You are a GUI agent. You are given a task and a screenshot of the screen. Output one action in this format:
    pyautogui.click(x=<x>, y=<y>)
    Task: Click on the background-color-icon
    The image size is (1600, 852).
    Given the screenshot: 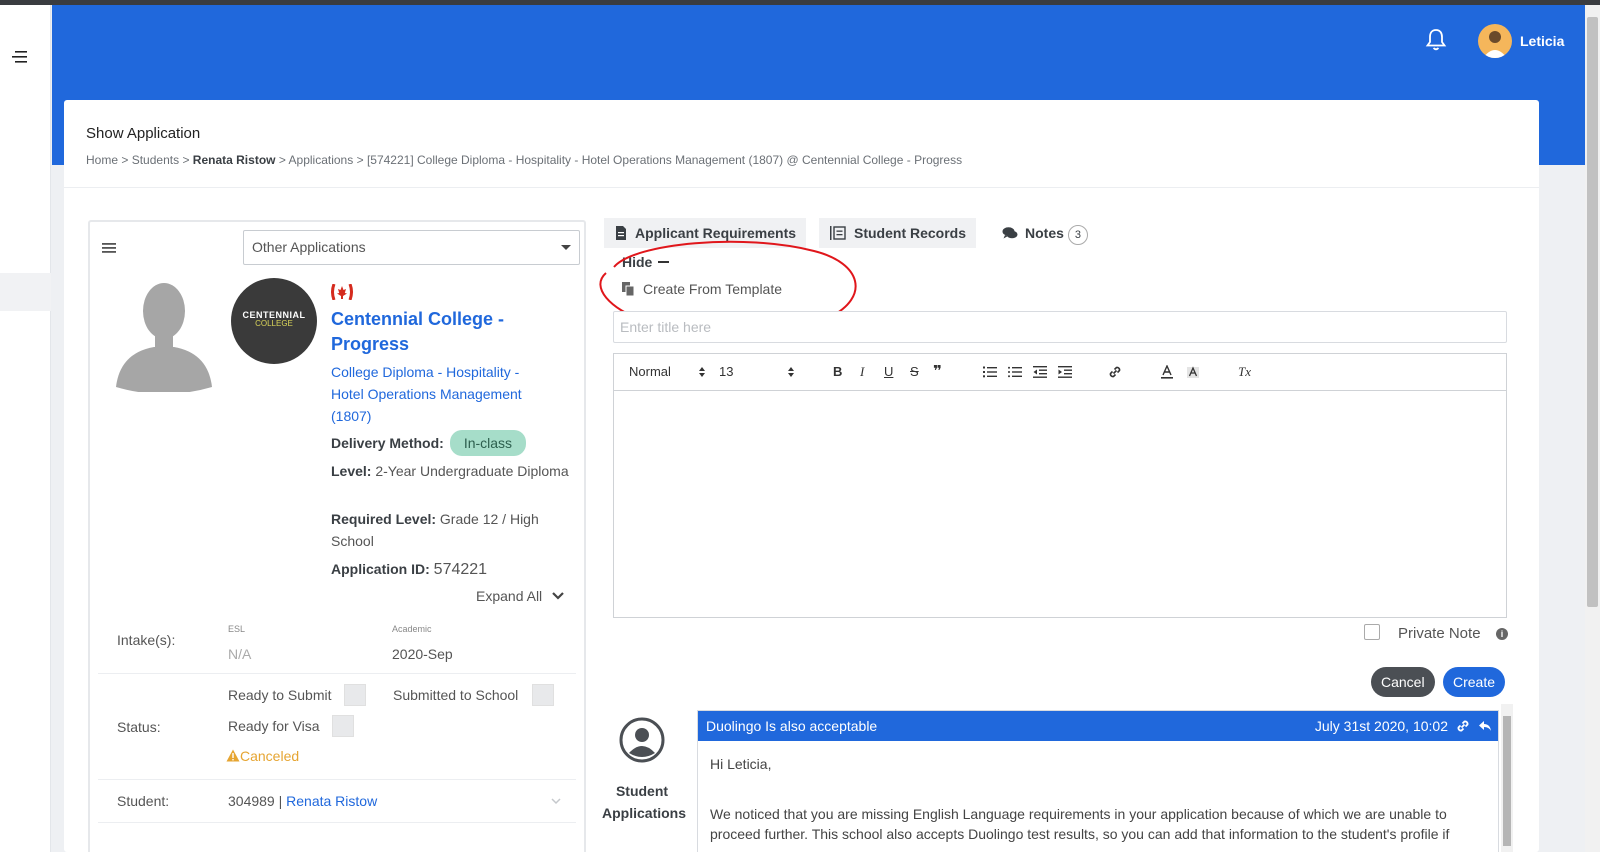 What is the action you would take?
    pyautogui.click(x=1193, y=372)
    